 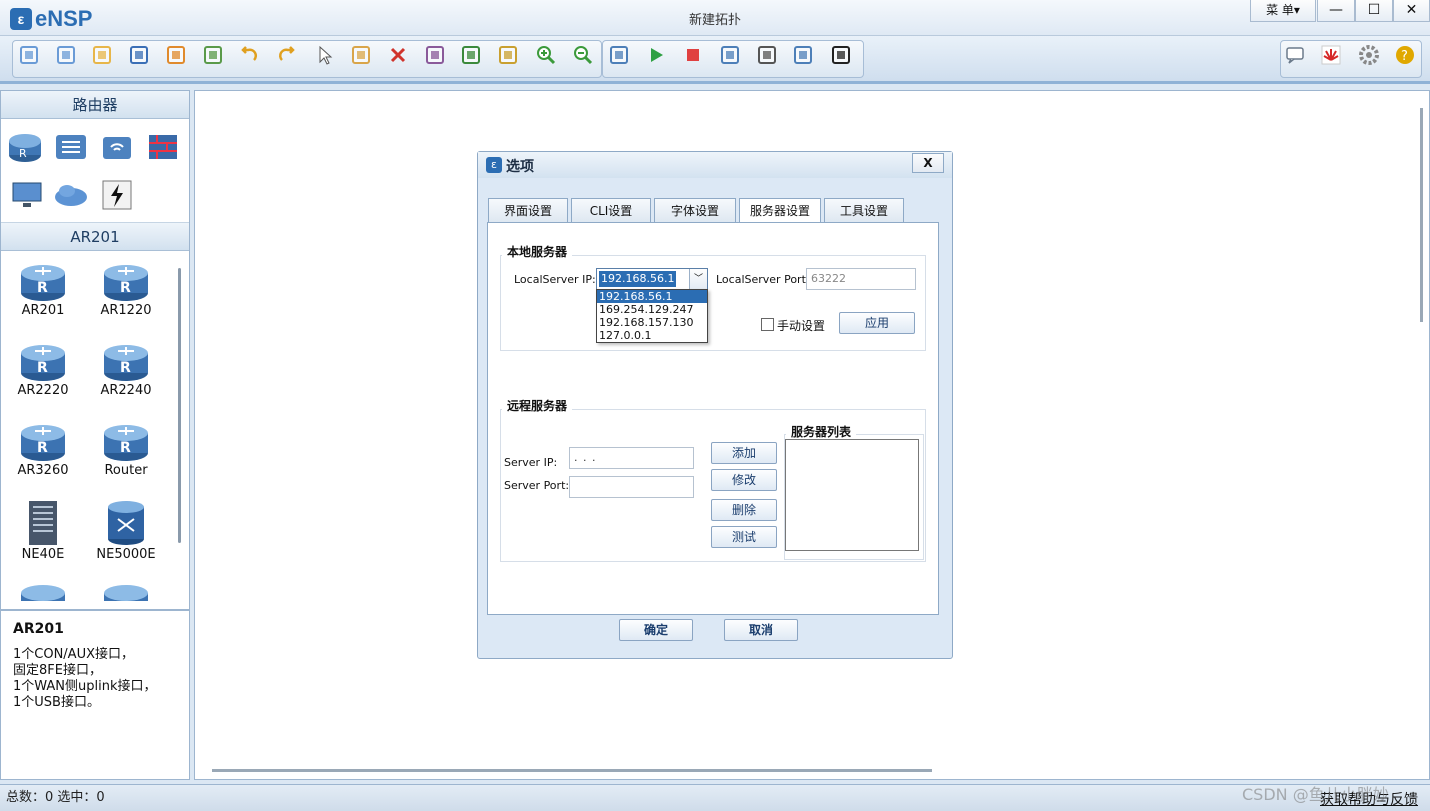 What do you see at coordinates (1315, 794) in the screenshot?
I see `watermark: CSDN @鱼儿小胖妙` at bounding box center [1315, 794].